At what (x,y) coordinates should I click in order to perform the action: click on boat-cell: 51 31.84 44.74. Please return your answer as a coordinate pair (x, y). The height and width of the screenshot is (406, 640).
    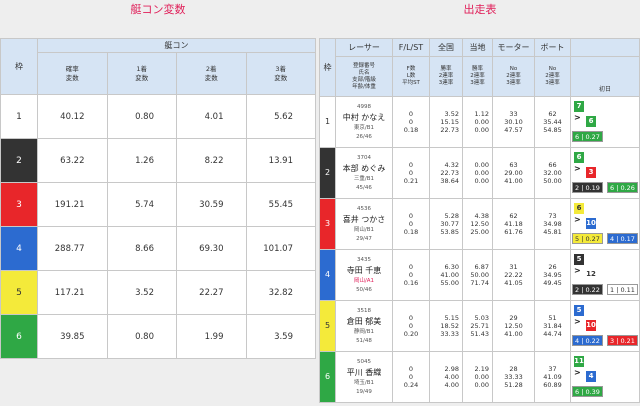
    Looking at the image, I should click on (552, 326).